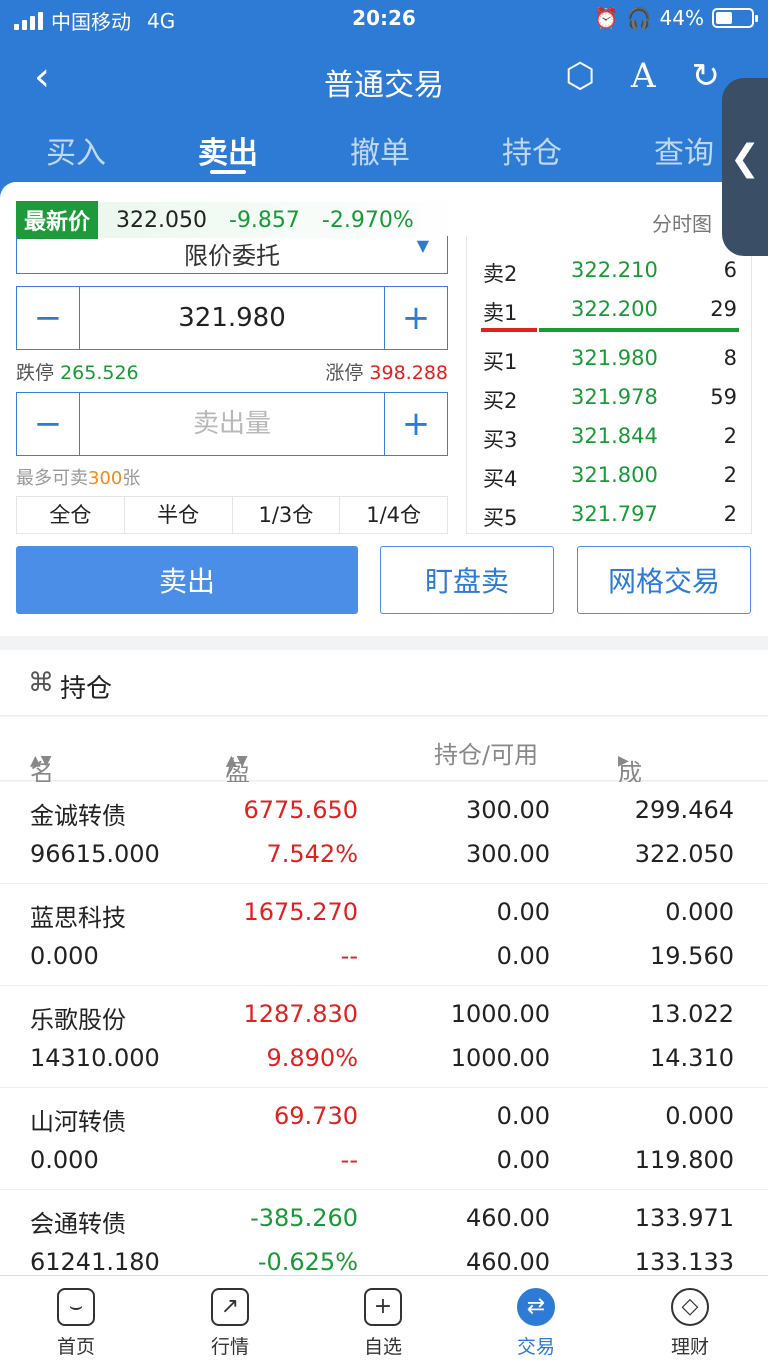  Describe the element at coordinates (52, 478) in the screenshot. I see `max-sell-prefix: 最多可卖` at that location.